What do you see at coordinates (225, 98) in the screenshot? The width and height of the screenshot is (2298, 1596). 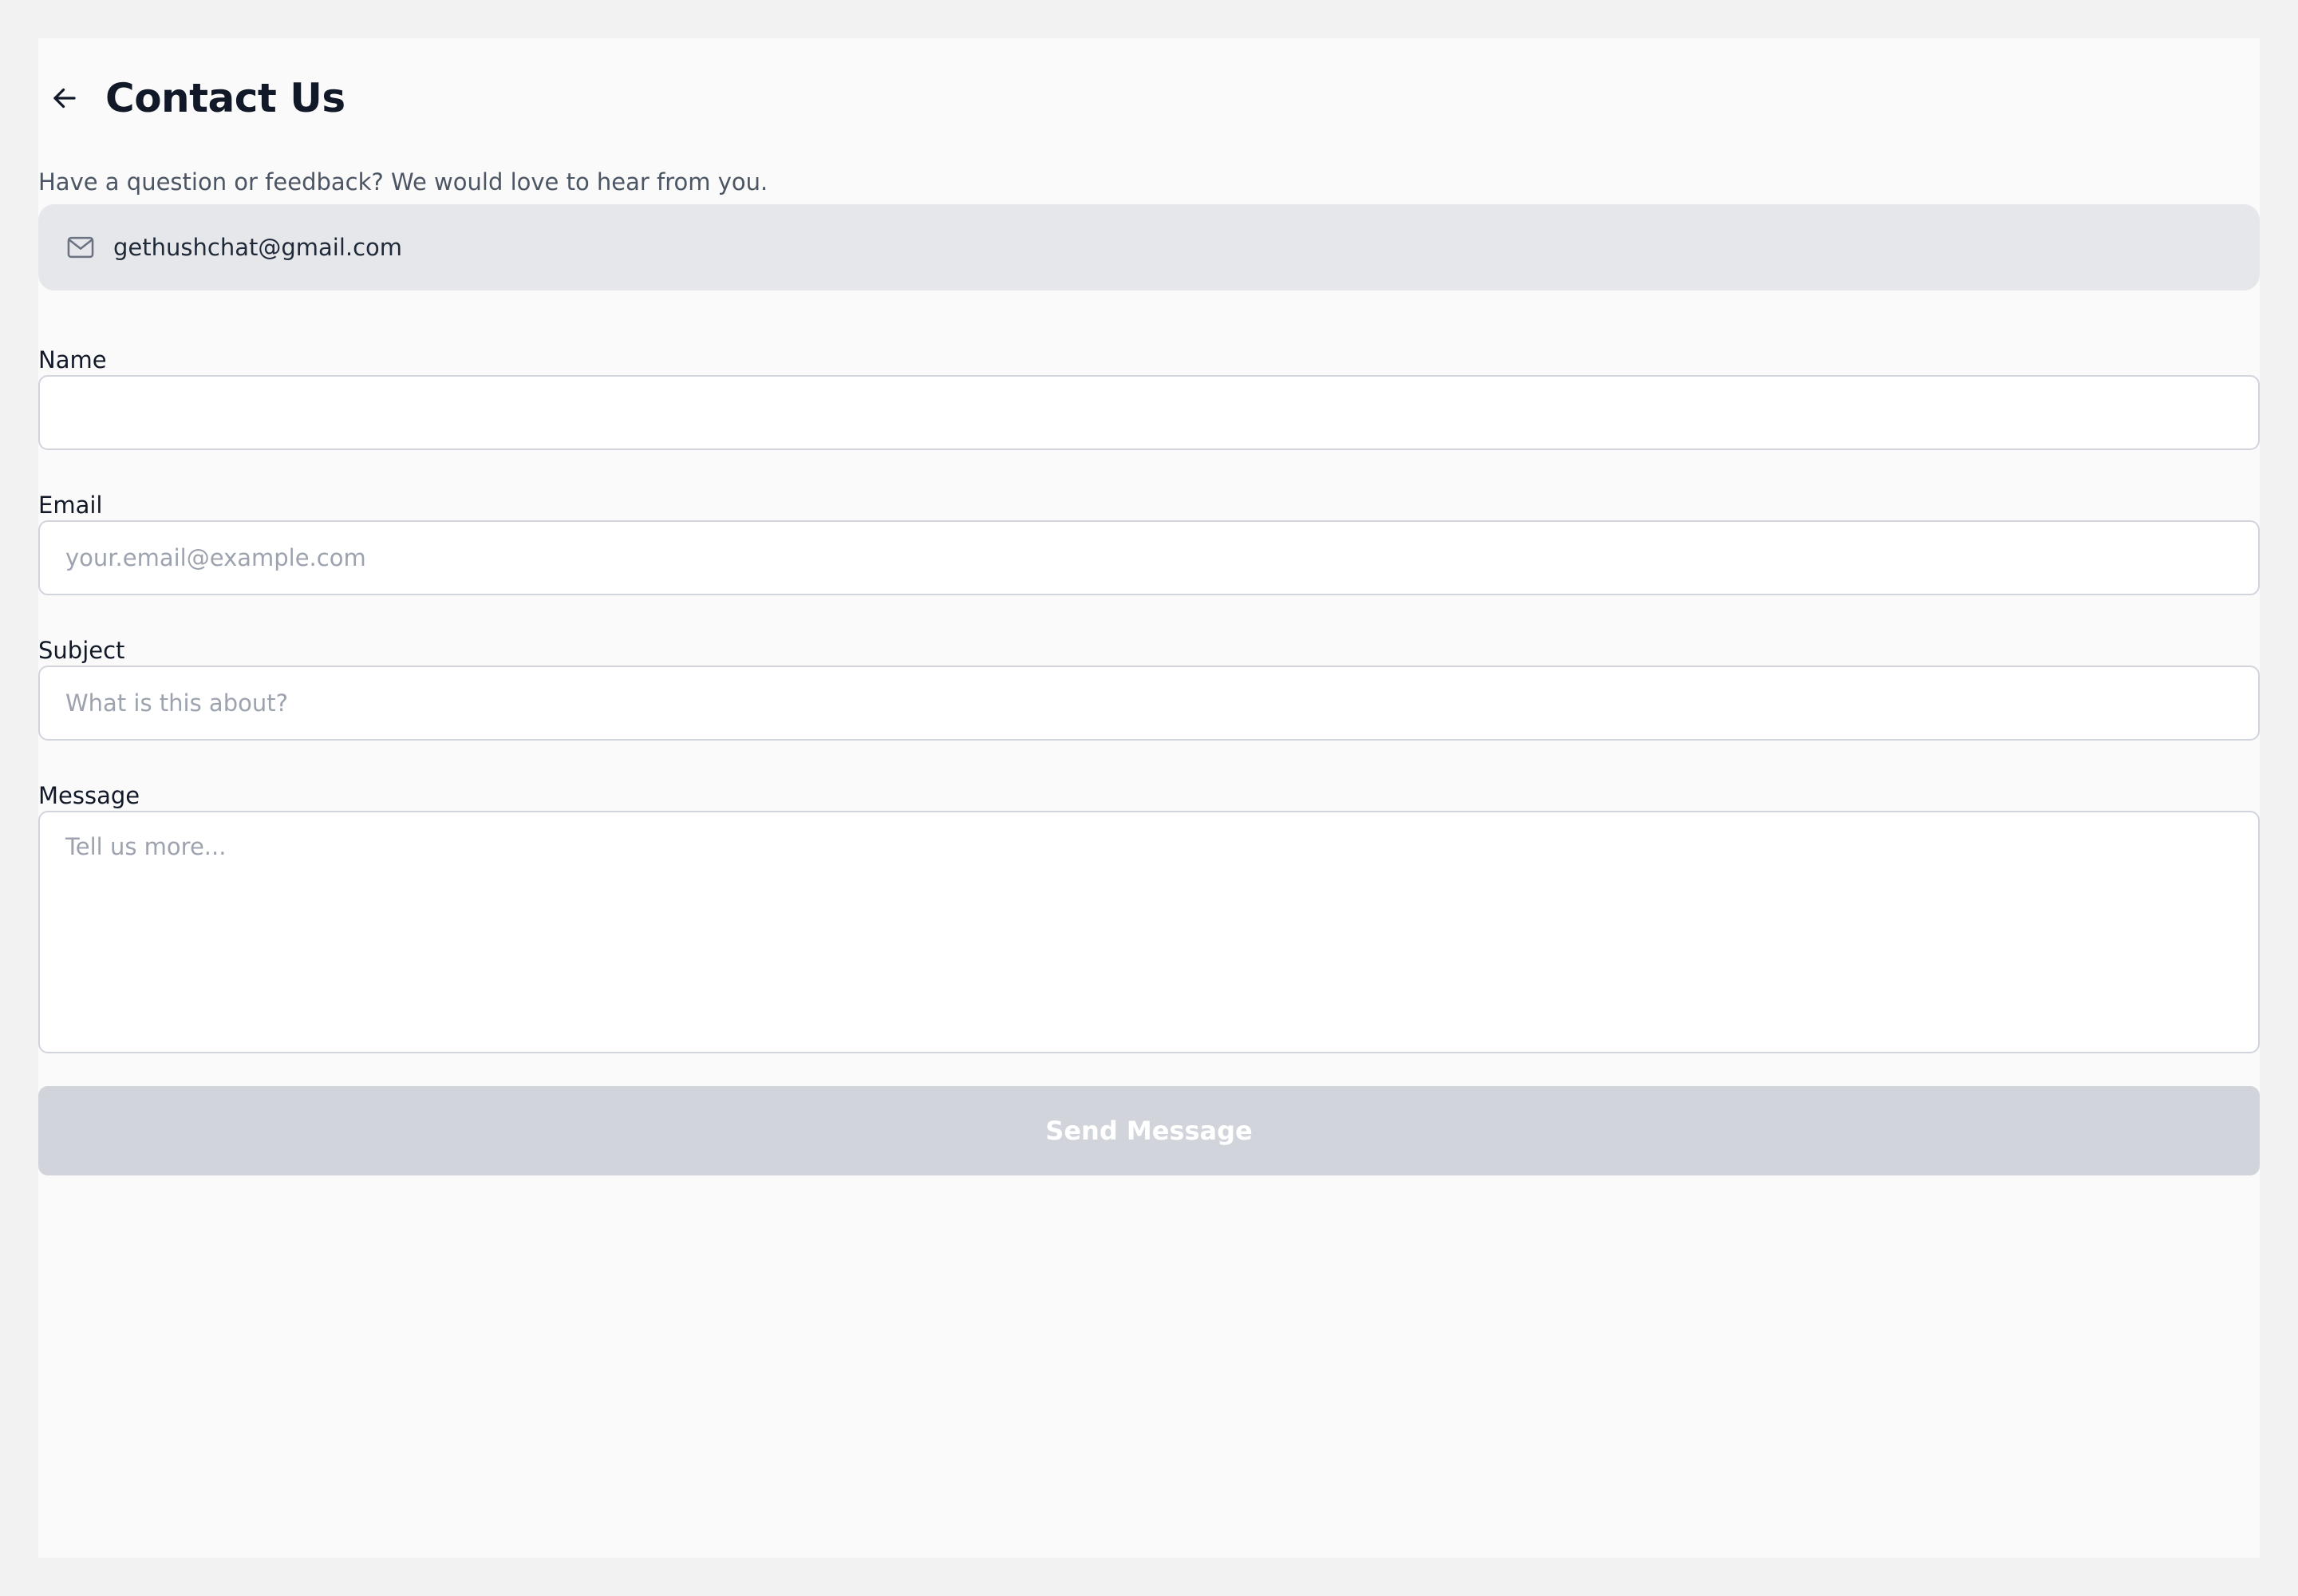 I see `page-title: Contact Us` at bounding box center [225, 98].